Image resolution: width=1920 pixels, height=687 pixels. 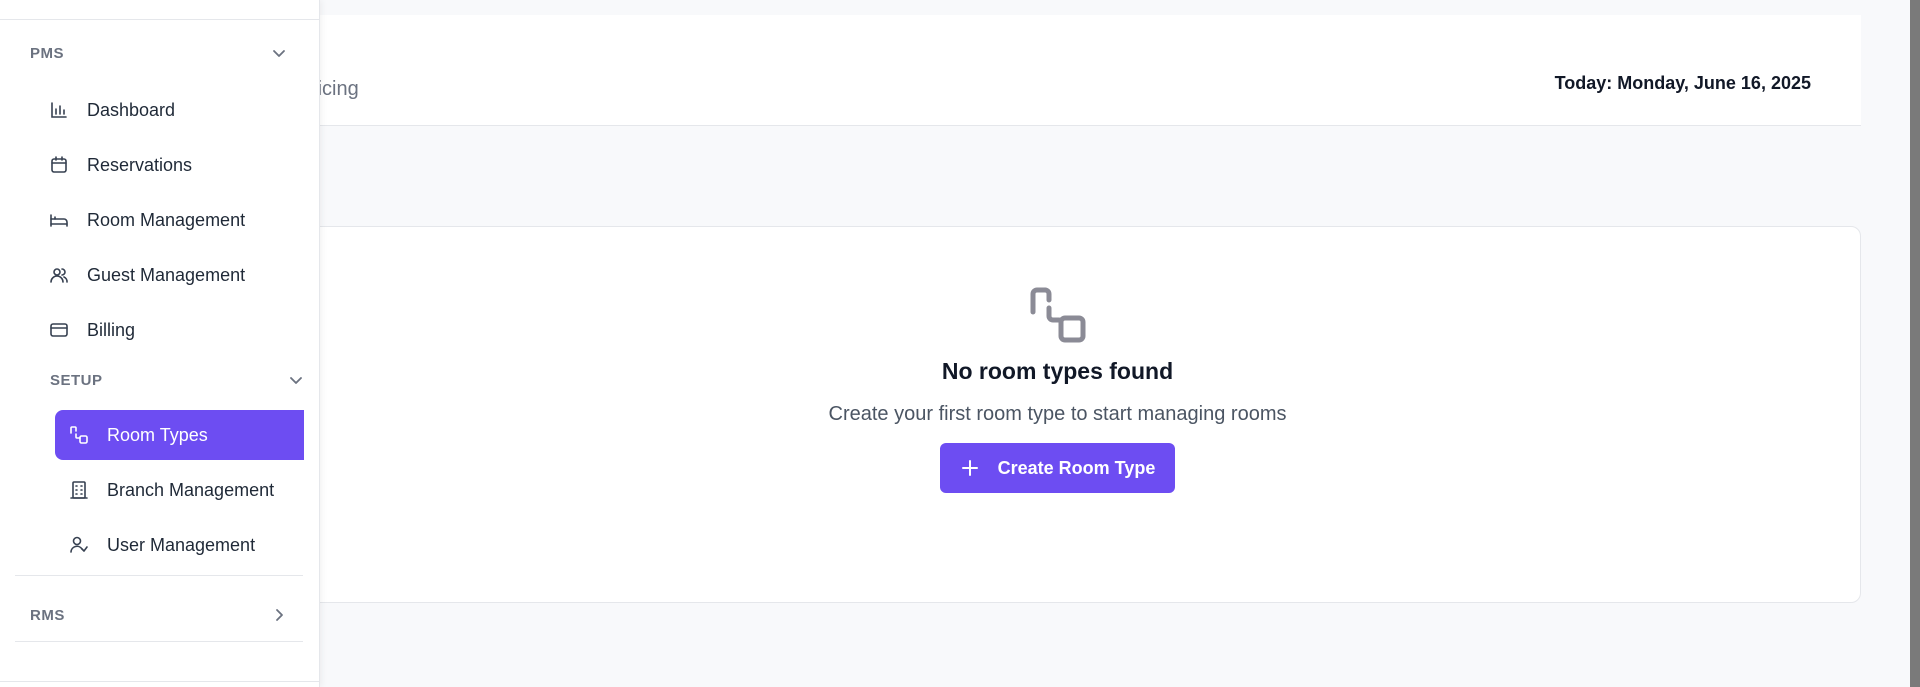 What do you see at coordinates (969, 468) in the screenshot?
I see `plus-icon` at bounding box center [969, 468].